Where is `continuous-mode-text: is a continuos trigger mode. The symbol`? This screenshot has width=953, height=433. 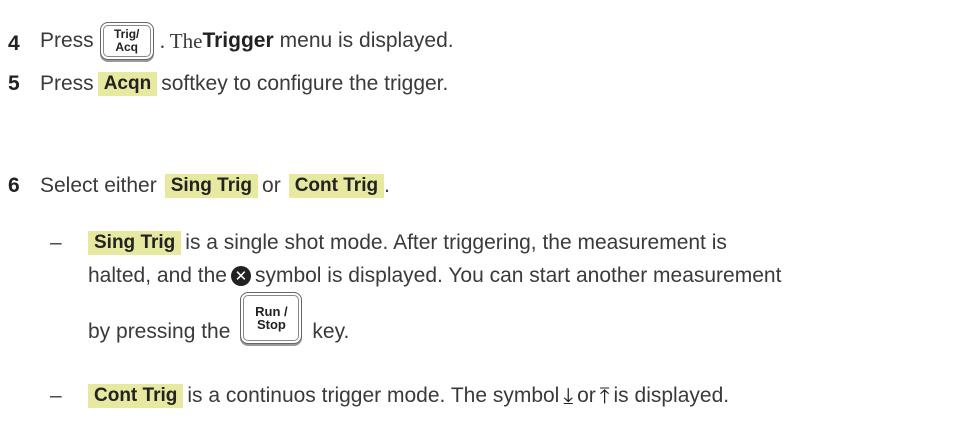 continuous-mode-text: is a continuos trigger mode. The symbol is located at coordinates (373, 395).